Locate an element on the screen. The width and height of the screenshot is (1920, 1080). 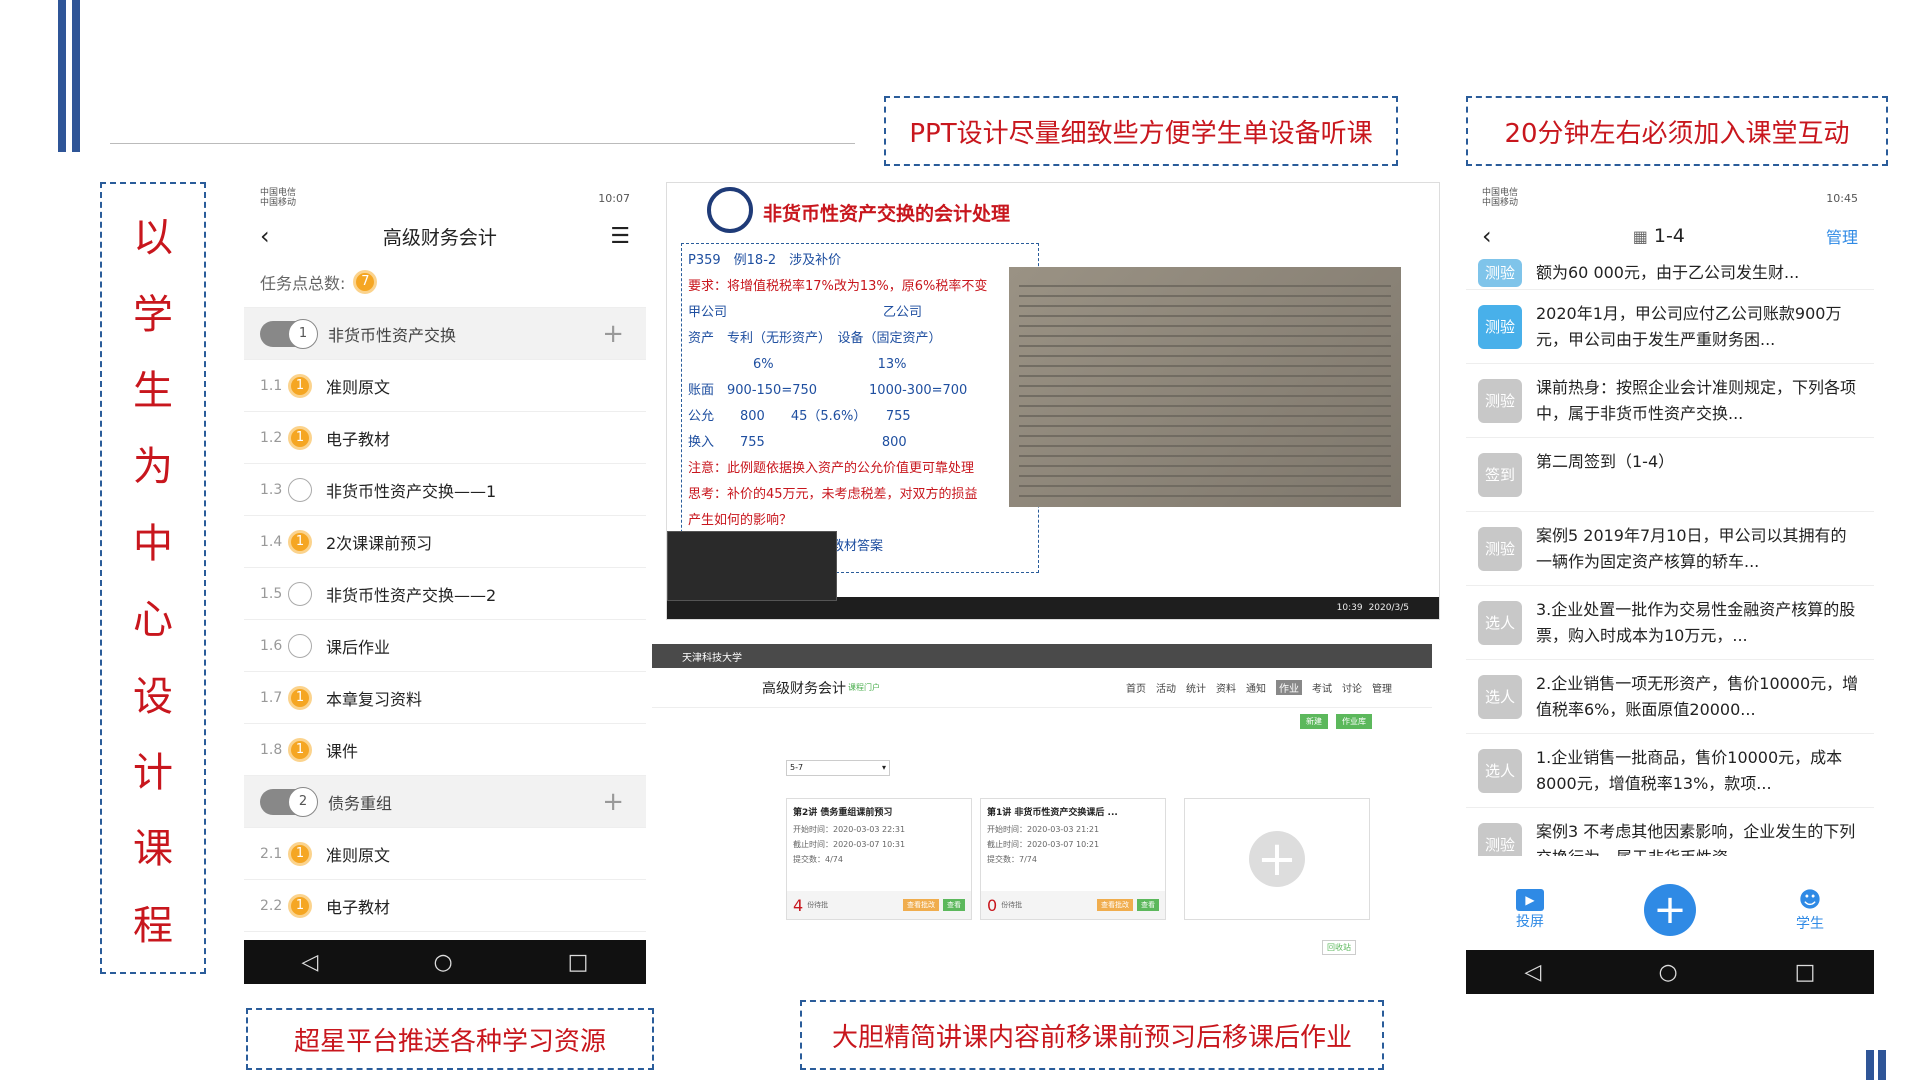
chapter-toggle: 2 is located at coordinates (289, 801).